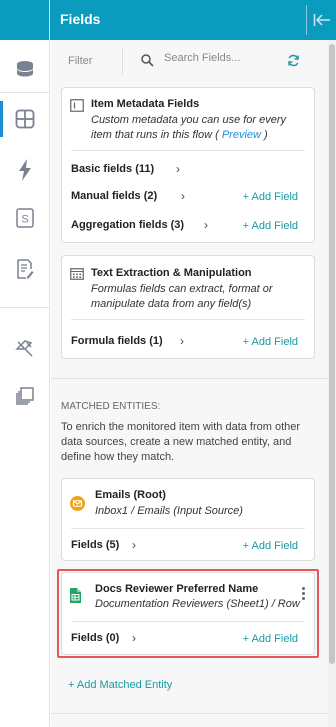 Image resolution: width=336 pixels, height=727 pixels. What do you see at coordinates (80, 19) in the screenshot?
I see `panel-title: Fields` at bounding box center [80, 19].